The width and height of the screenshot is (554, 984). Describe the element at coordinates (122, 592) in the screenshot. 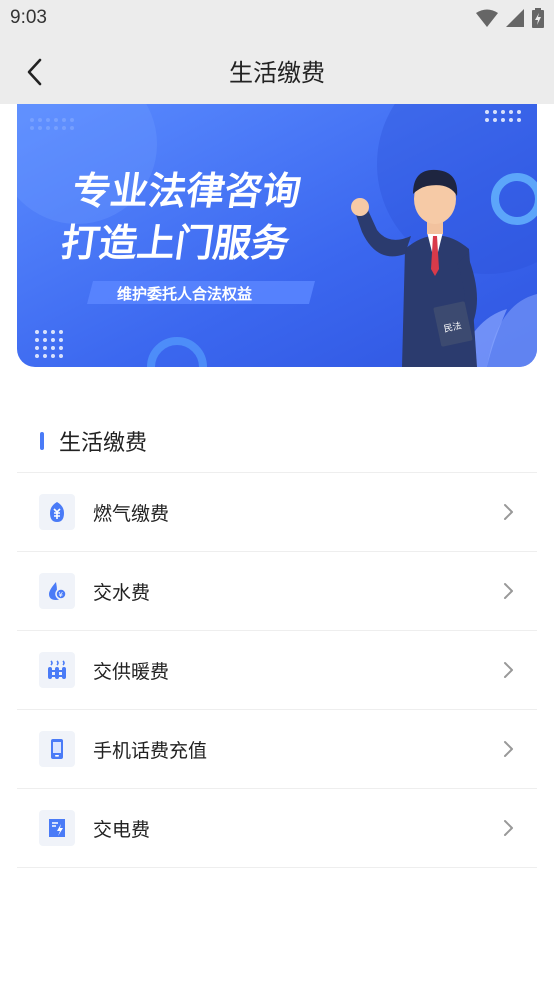

I see `item-label: 交水费` at that location.